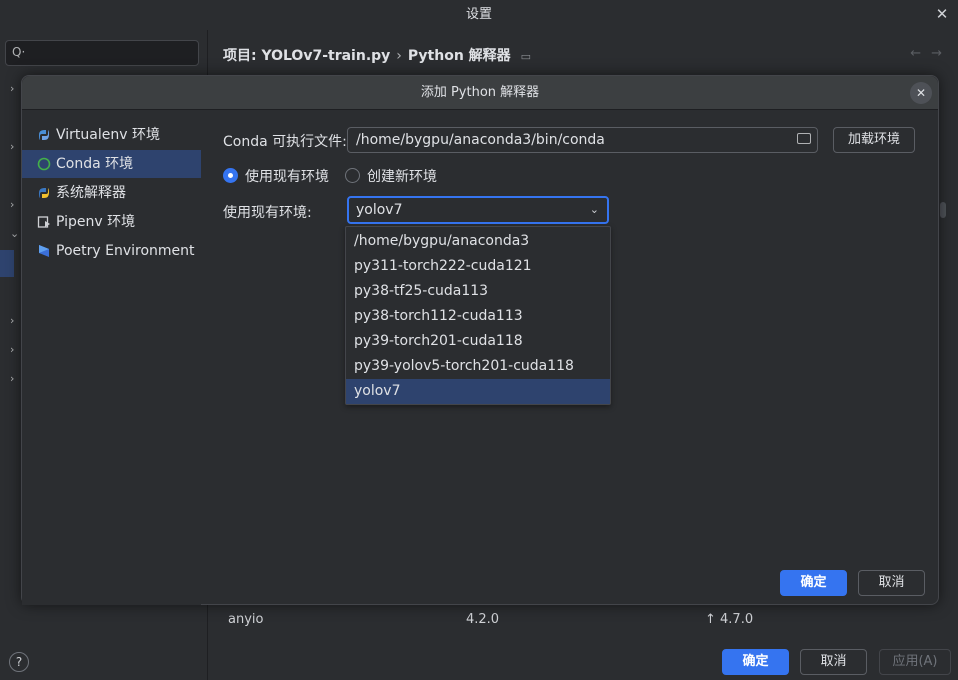  Describe the element at coordinates (594, 209) in the screenshot. I see `chevron-down-icon: ⌄` at that location.